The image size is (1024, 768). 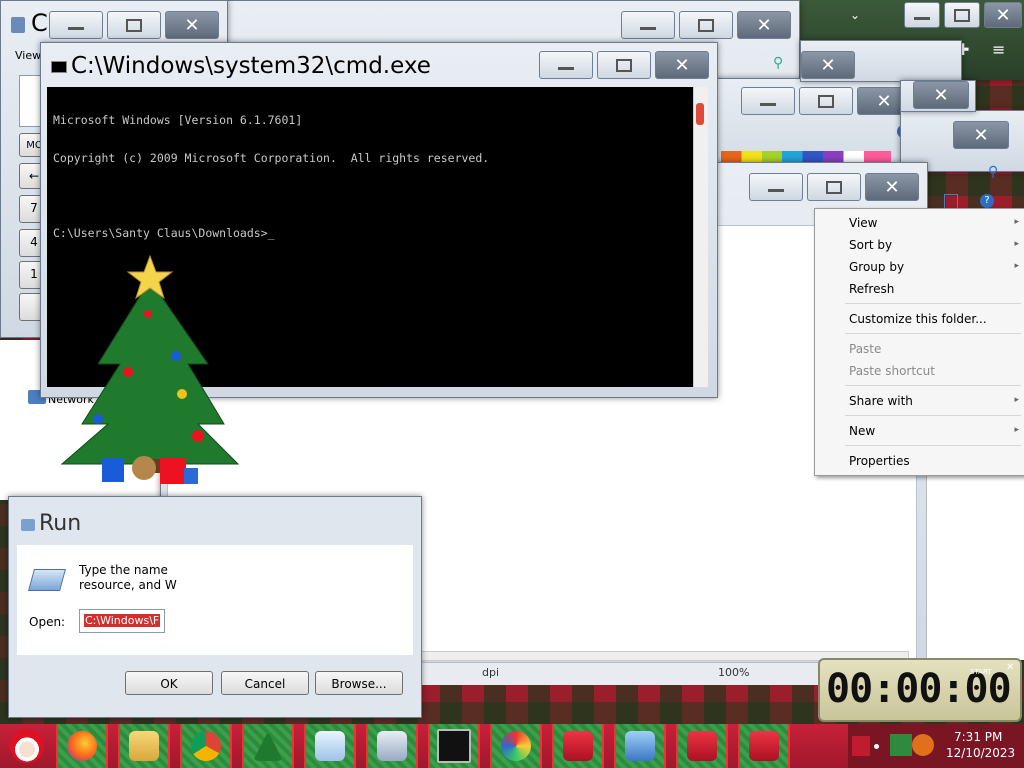 What do you see at coordinates (28, 525) in the screenshot?
I see `run-title-icon` at bounding box center [28, 525].